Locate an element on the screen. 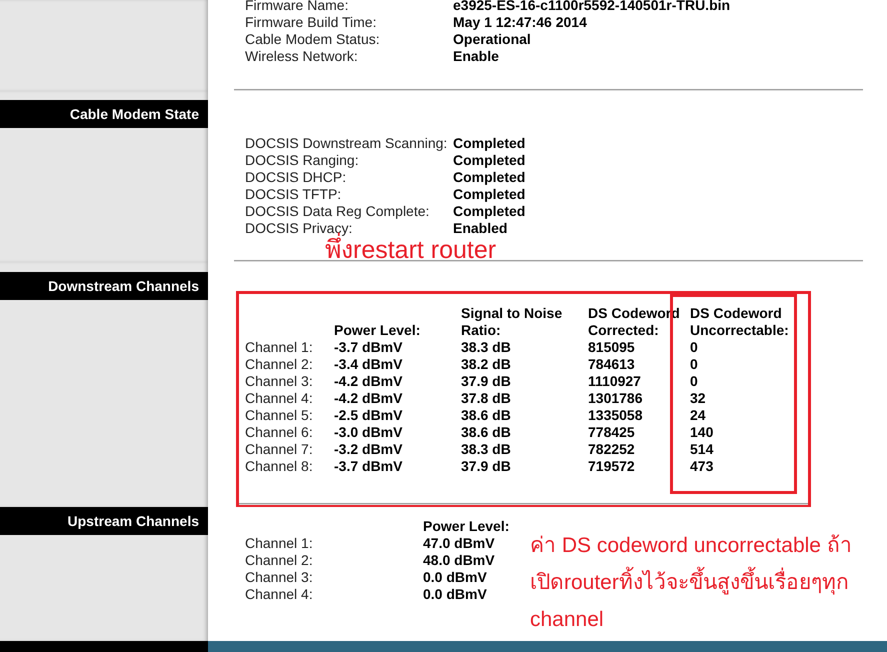 The image size is (887, 652). field-value: May 1 12:47:46 2014 is located at coordinates (520, 22).